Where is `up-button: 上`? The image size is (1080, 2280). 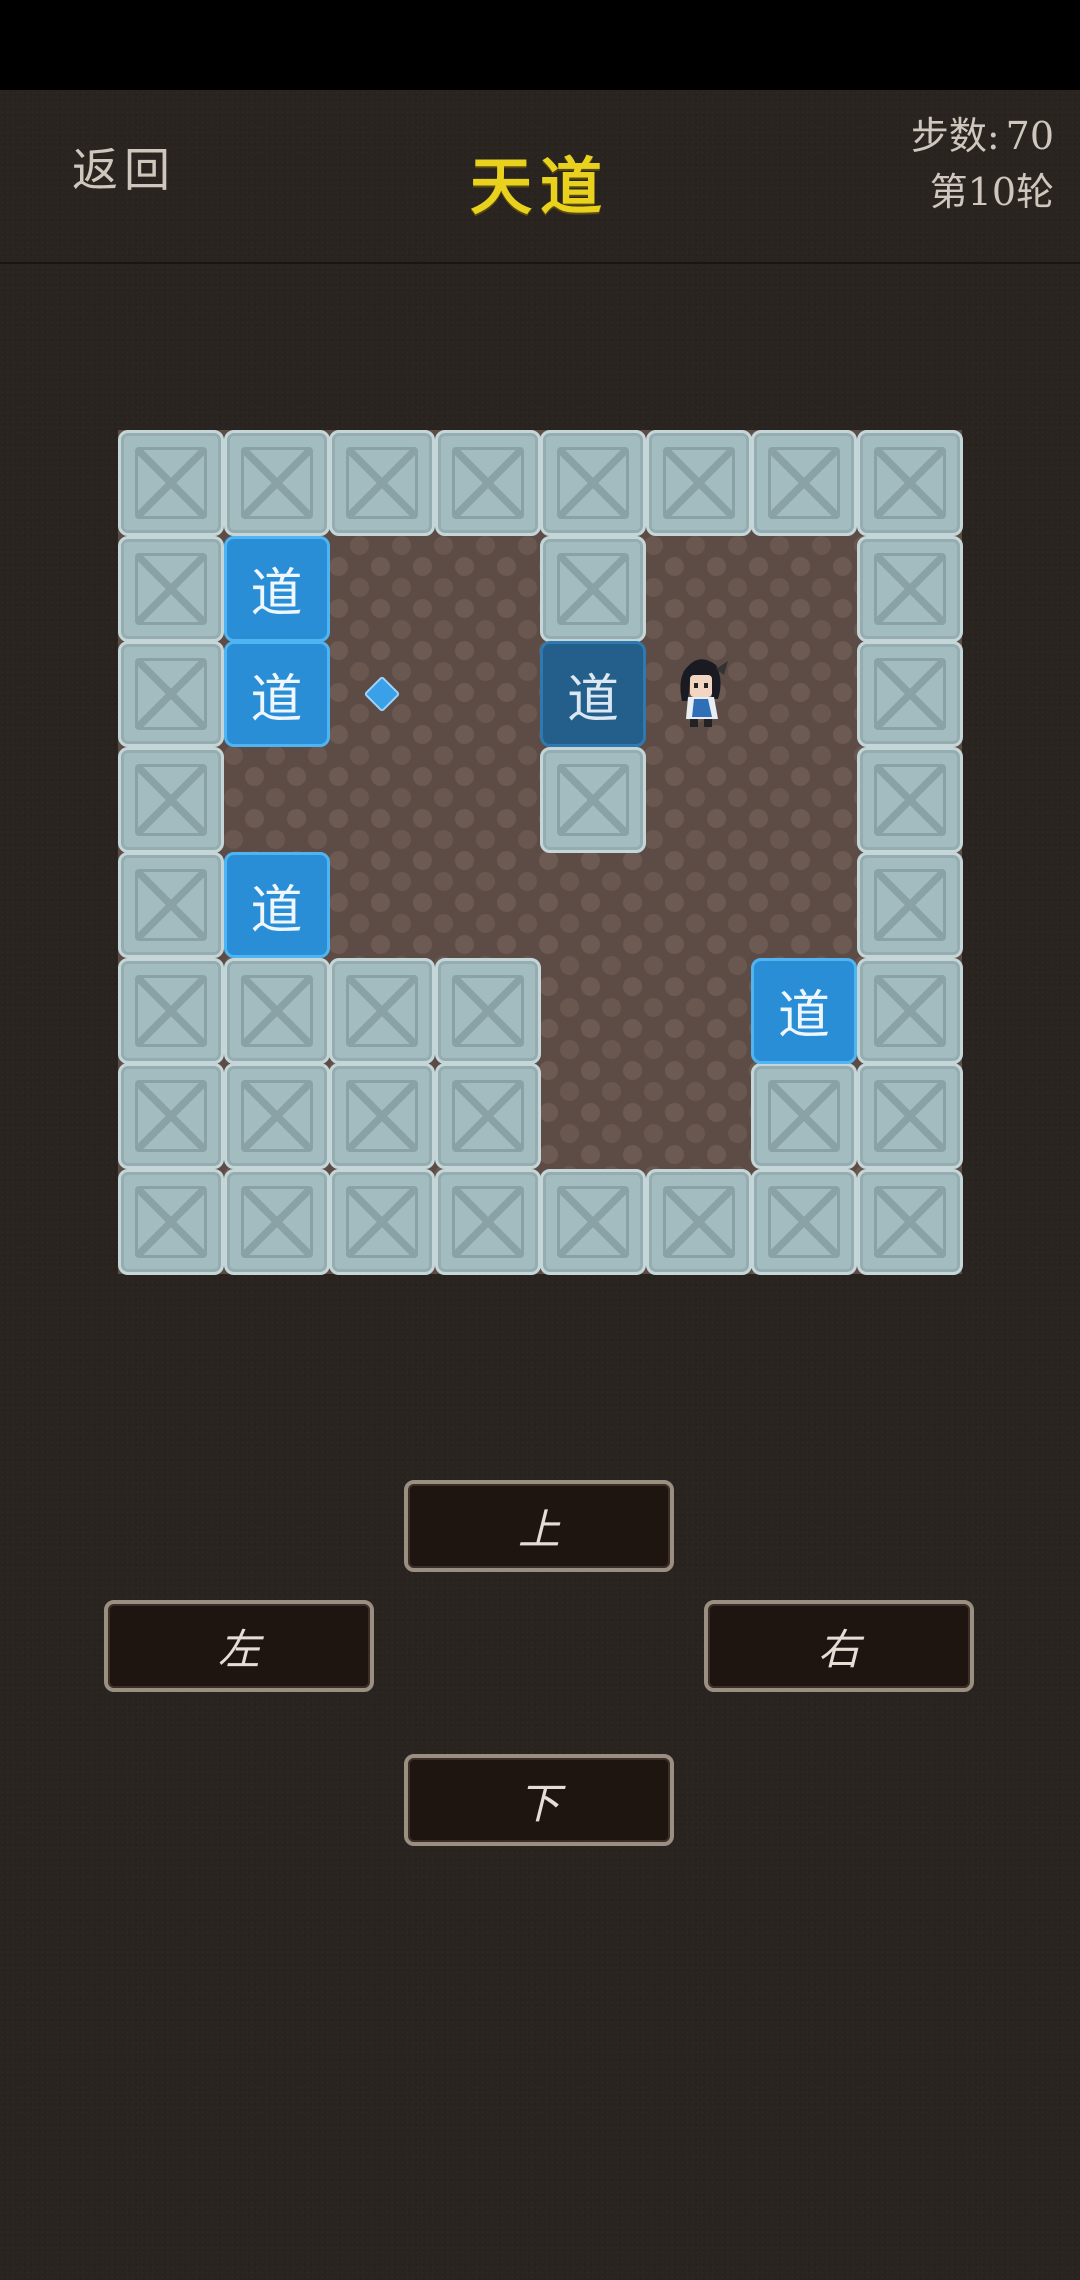 up-button: 上 is located at coordinates (539, 1526).